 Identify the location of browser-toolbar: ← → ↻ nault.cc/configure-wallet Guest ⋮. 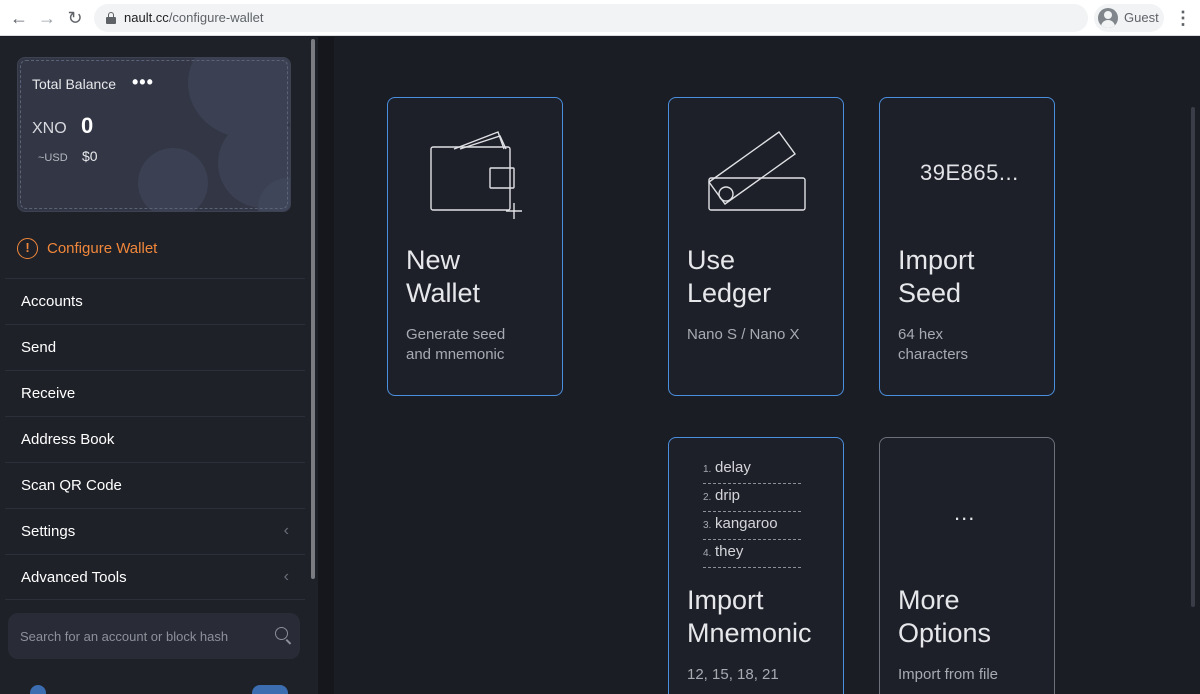
(600, 18).